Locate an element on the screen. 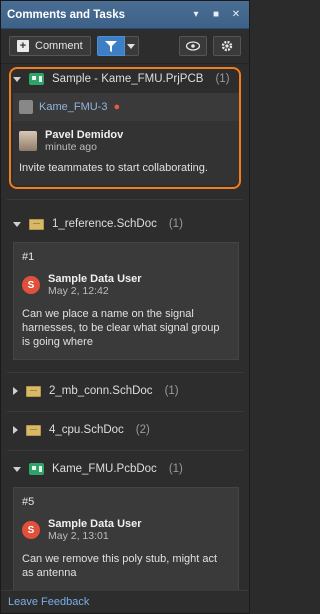 Image resolution: width=320 pixels, height=614 pixels. pin-icon: ■ is located at coordinates (216, 15).